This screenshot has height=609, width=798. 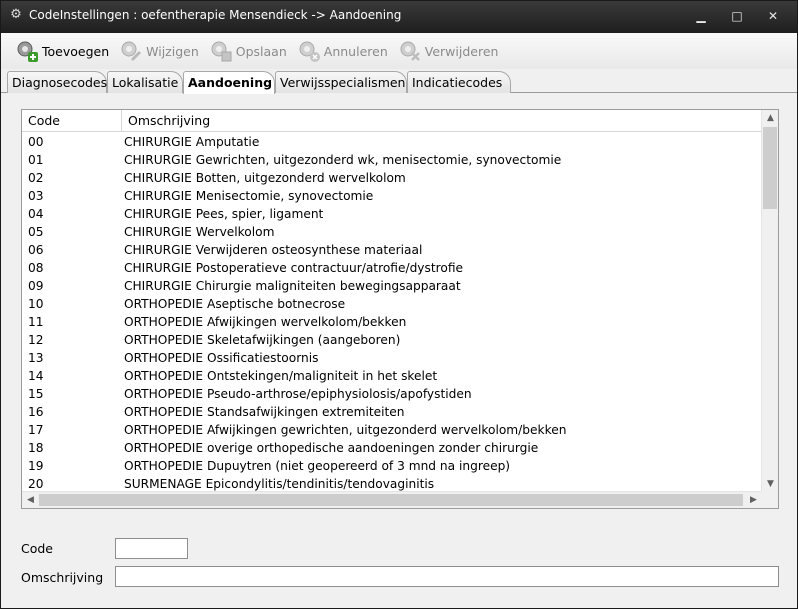 What do you see at coordinates (36, 466) in the screenshot?
I see `cell-code: 19` at bounding box center [36, 466].